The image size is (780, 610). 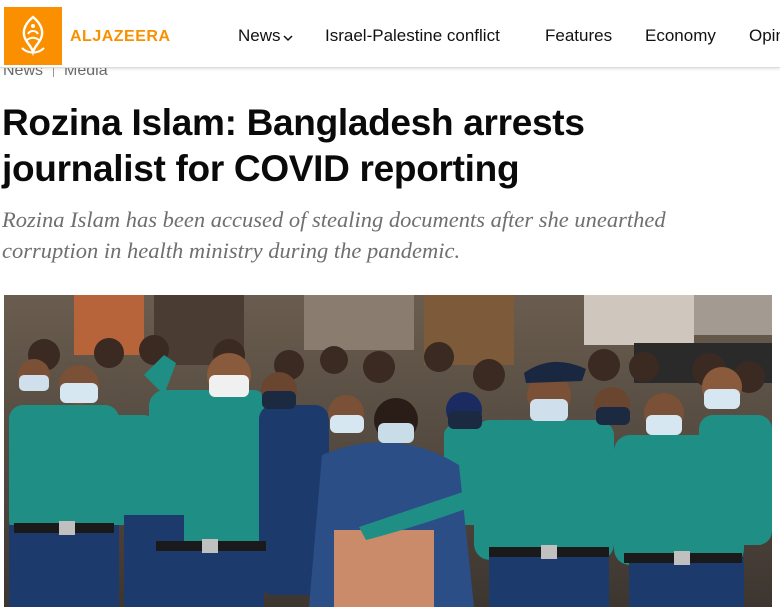 I want to click on nav-item-israel-palestine: Israel-Palestine conflict, so click(x=412, y=36).